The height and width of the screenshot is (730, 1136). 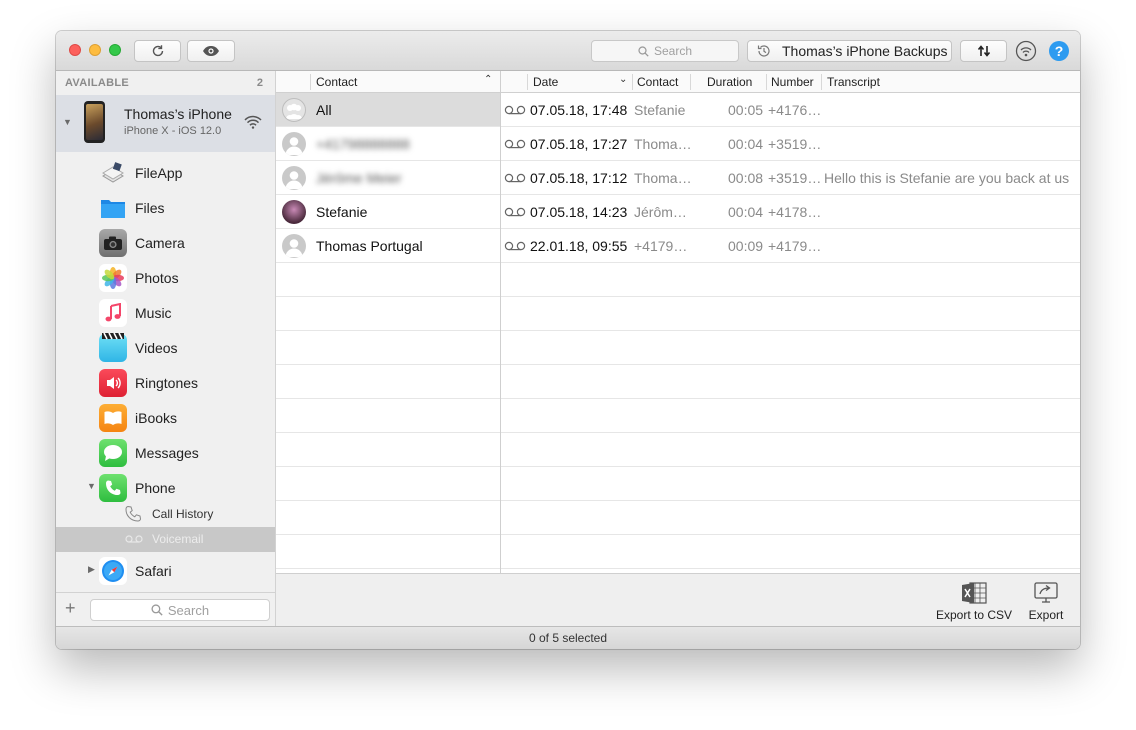 I want to click on minimize-window-button, so click(x=95, y=50).